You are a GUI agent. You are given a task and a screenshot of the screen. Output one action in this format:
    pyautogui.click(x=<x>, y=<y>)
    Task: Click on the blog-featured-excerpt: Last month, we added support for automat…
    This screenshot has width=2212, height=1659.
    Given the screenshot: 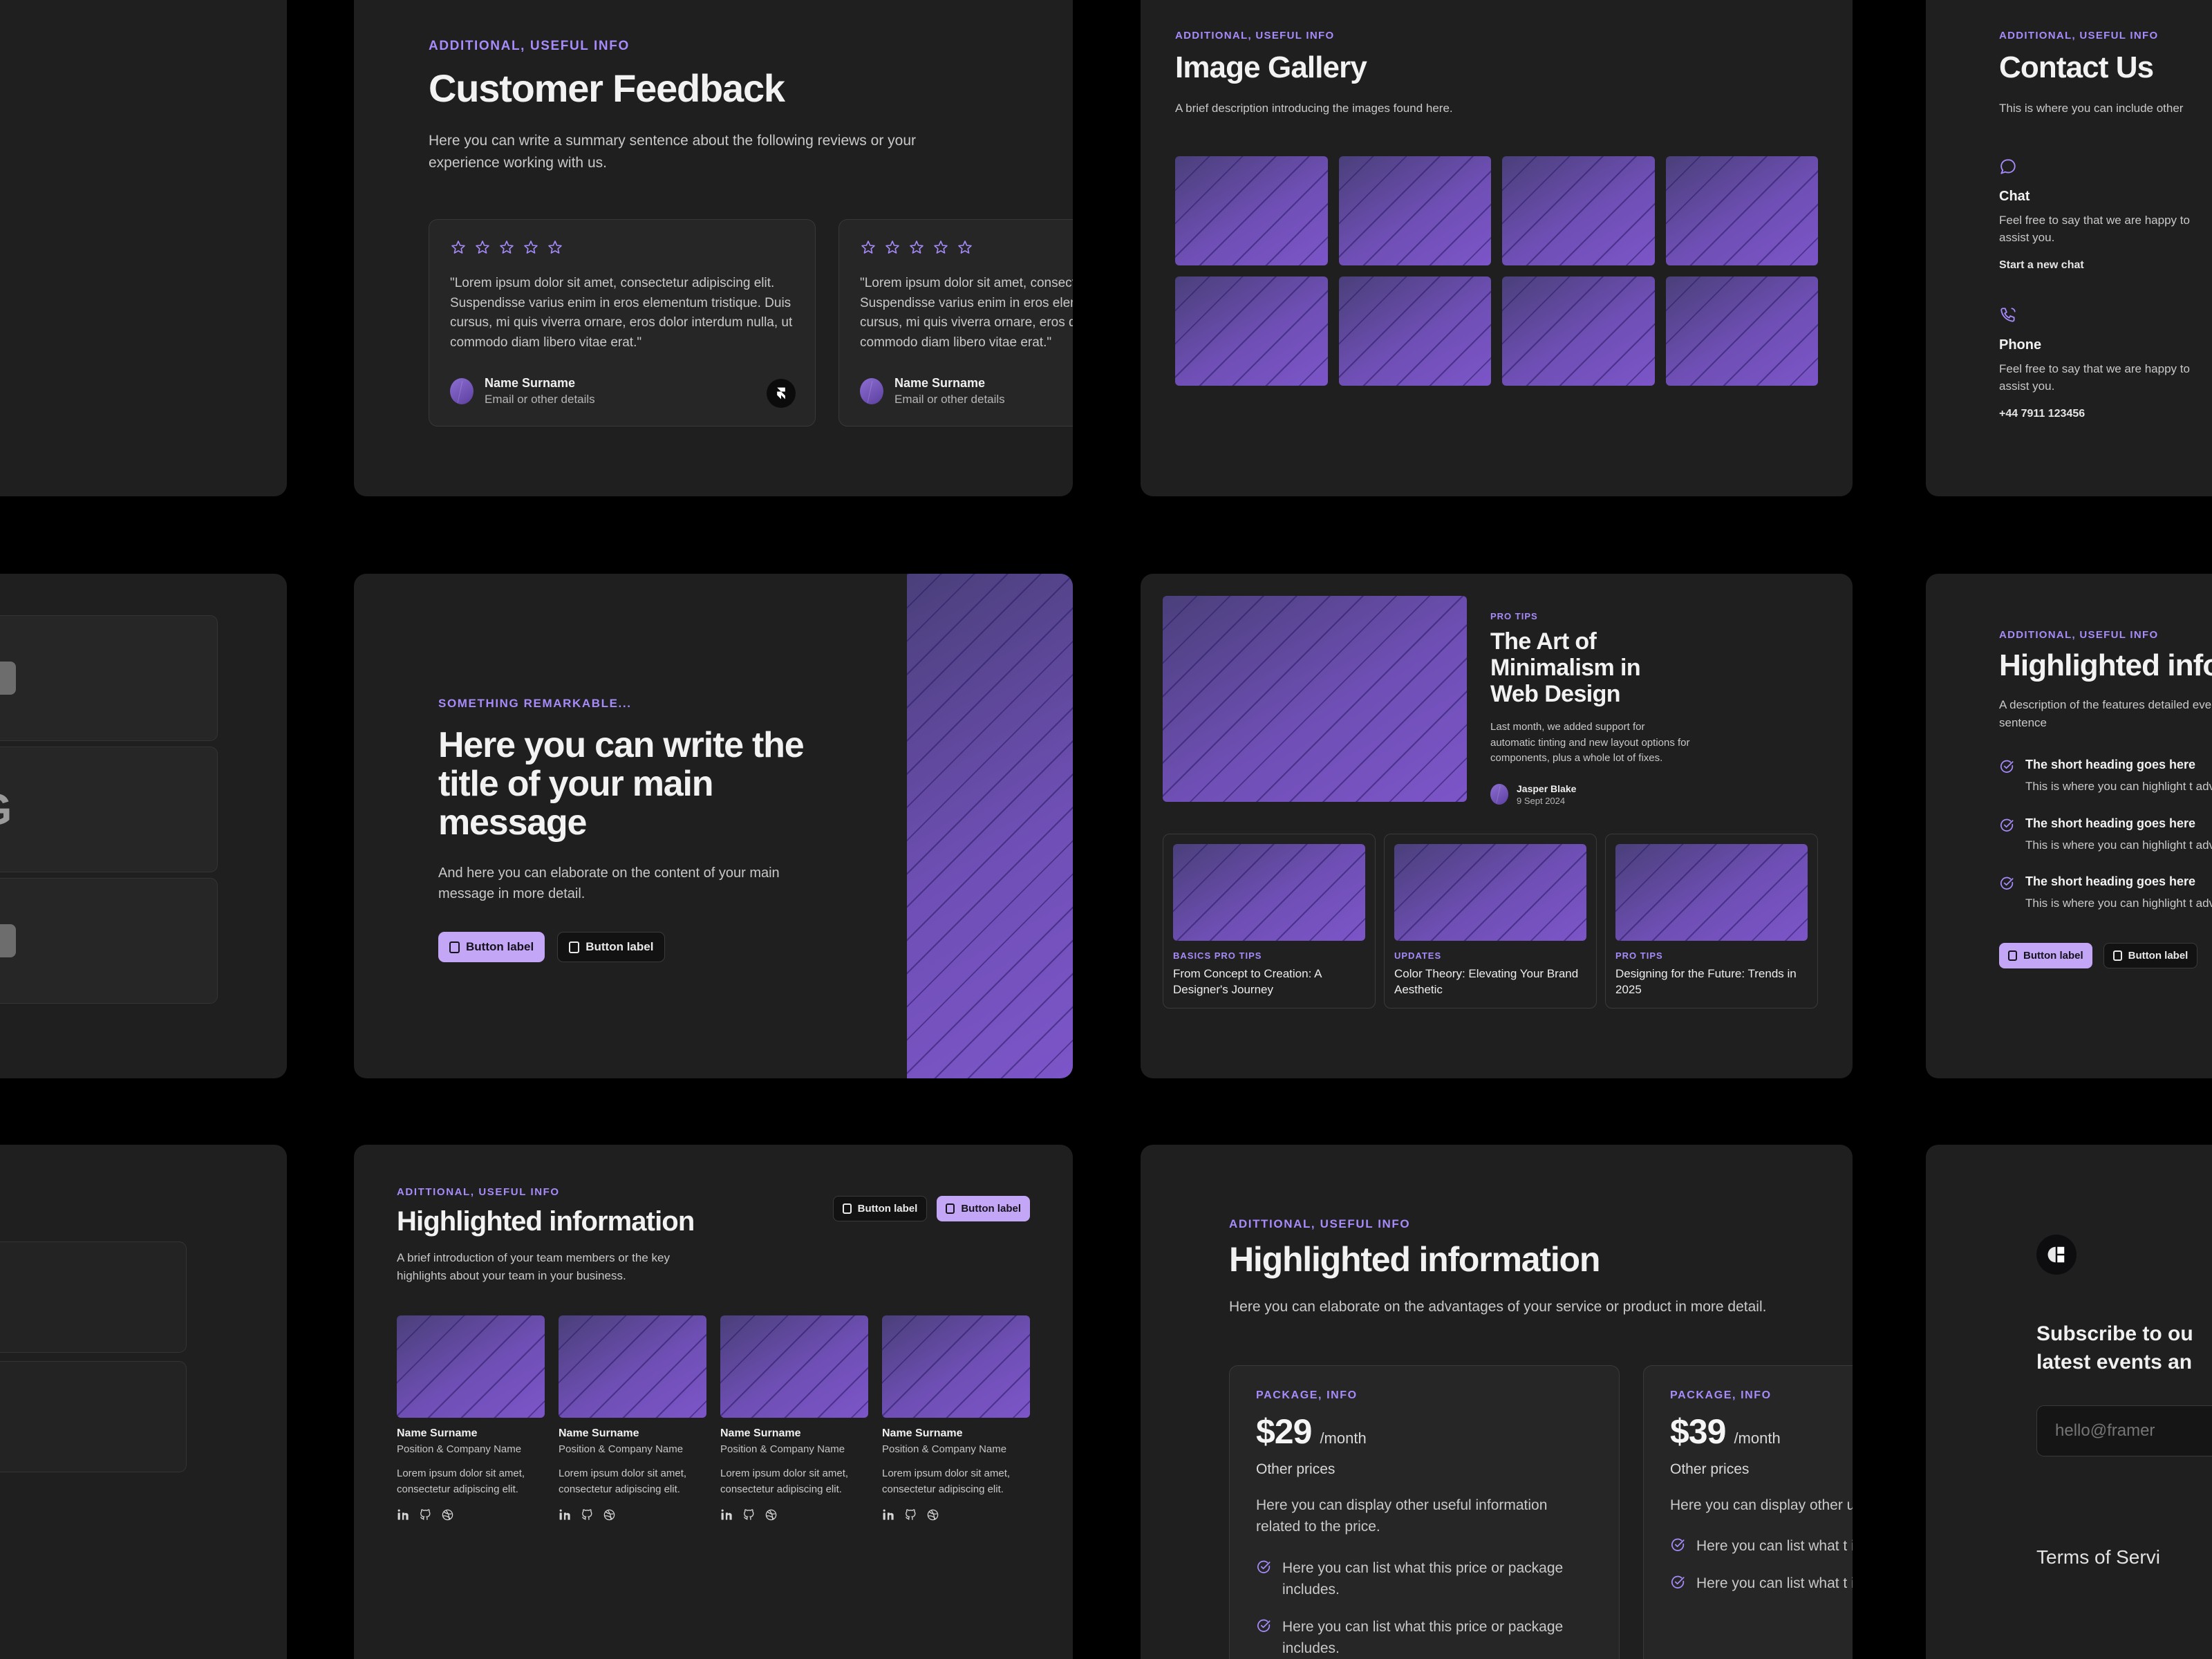 What is the action you would take?
    pyautogui.click(x=1590, y=743)
    